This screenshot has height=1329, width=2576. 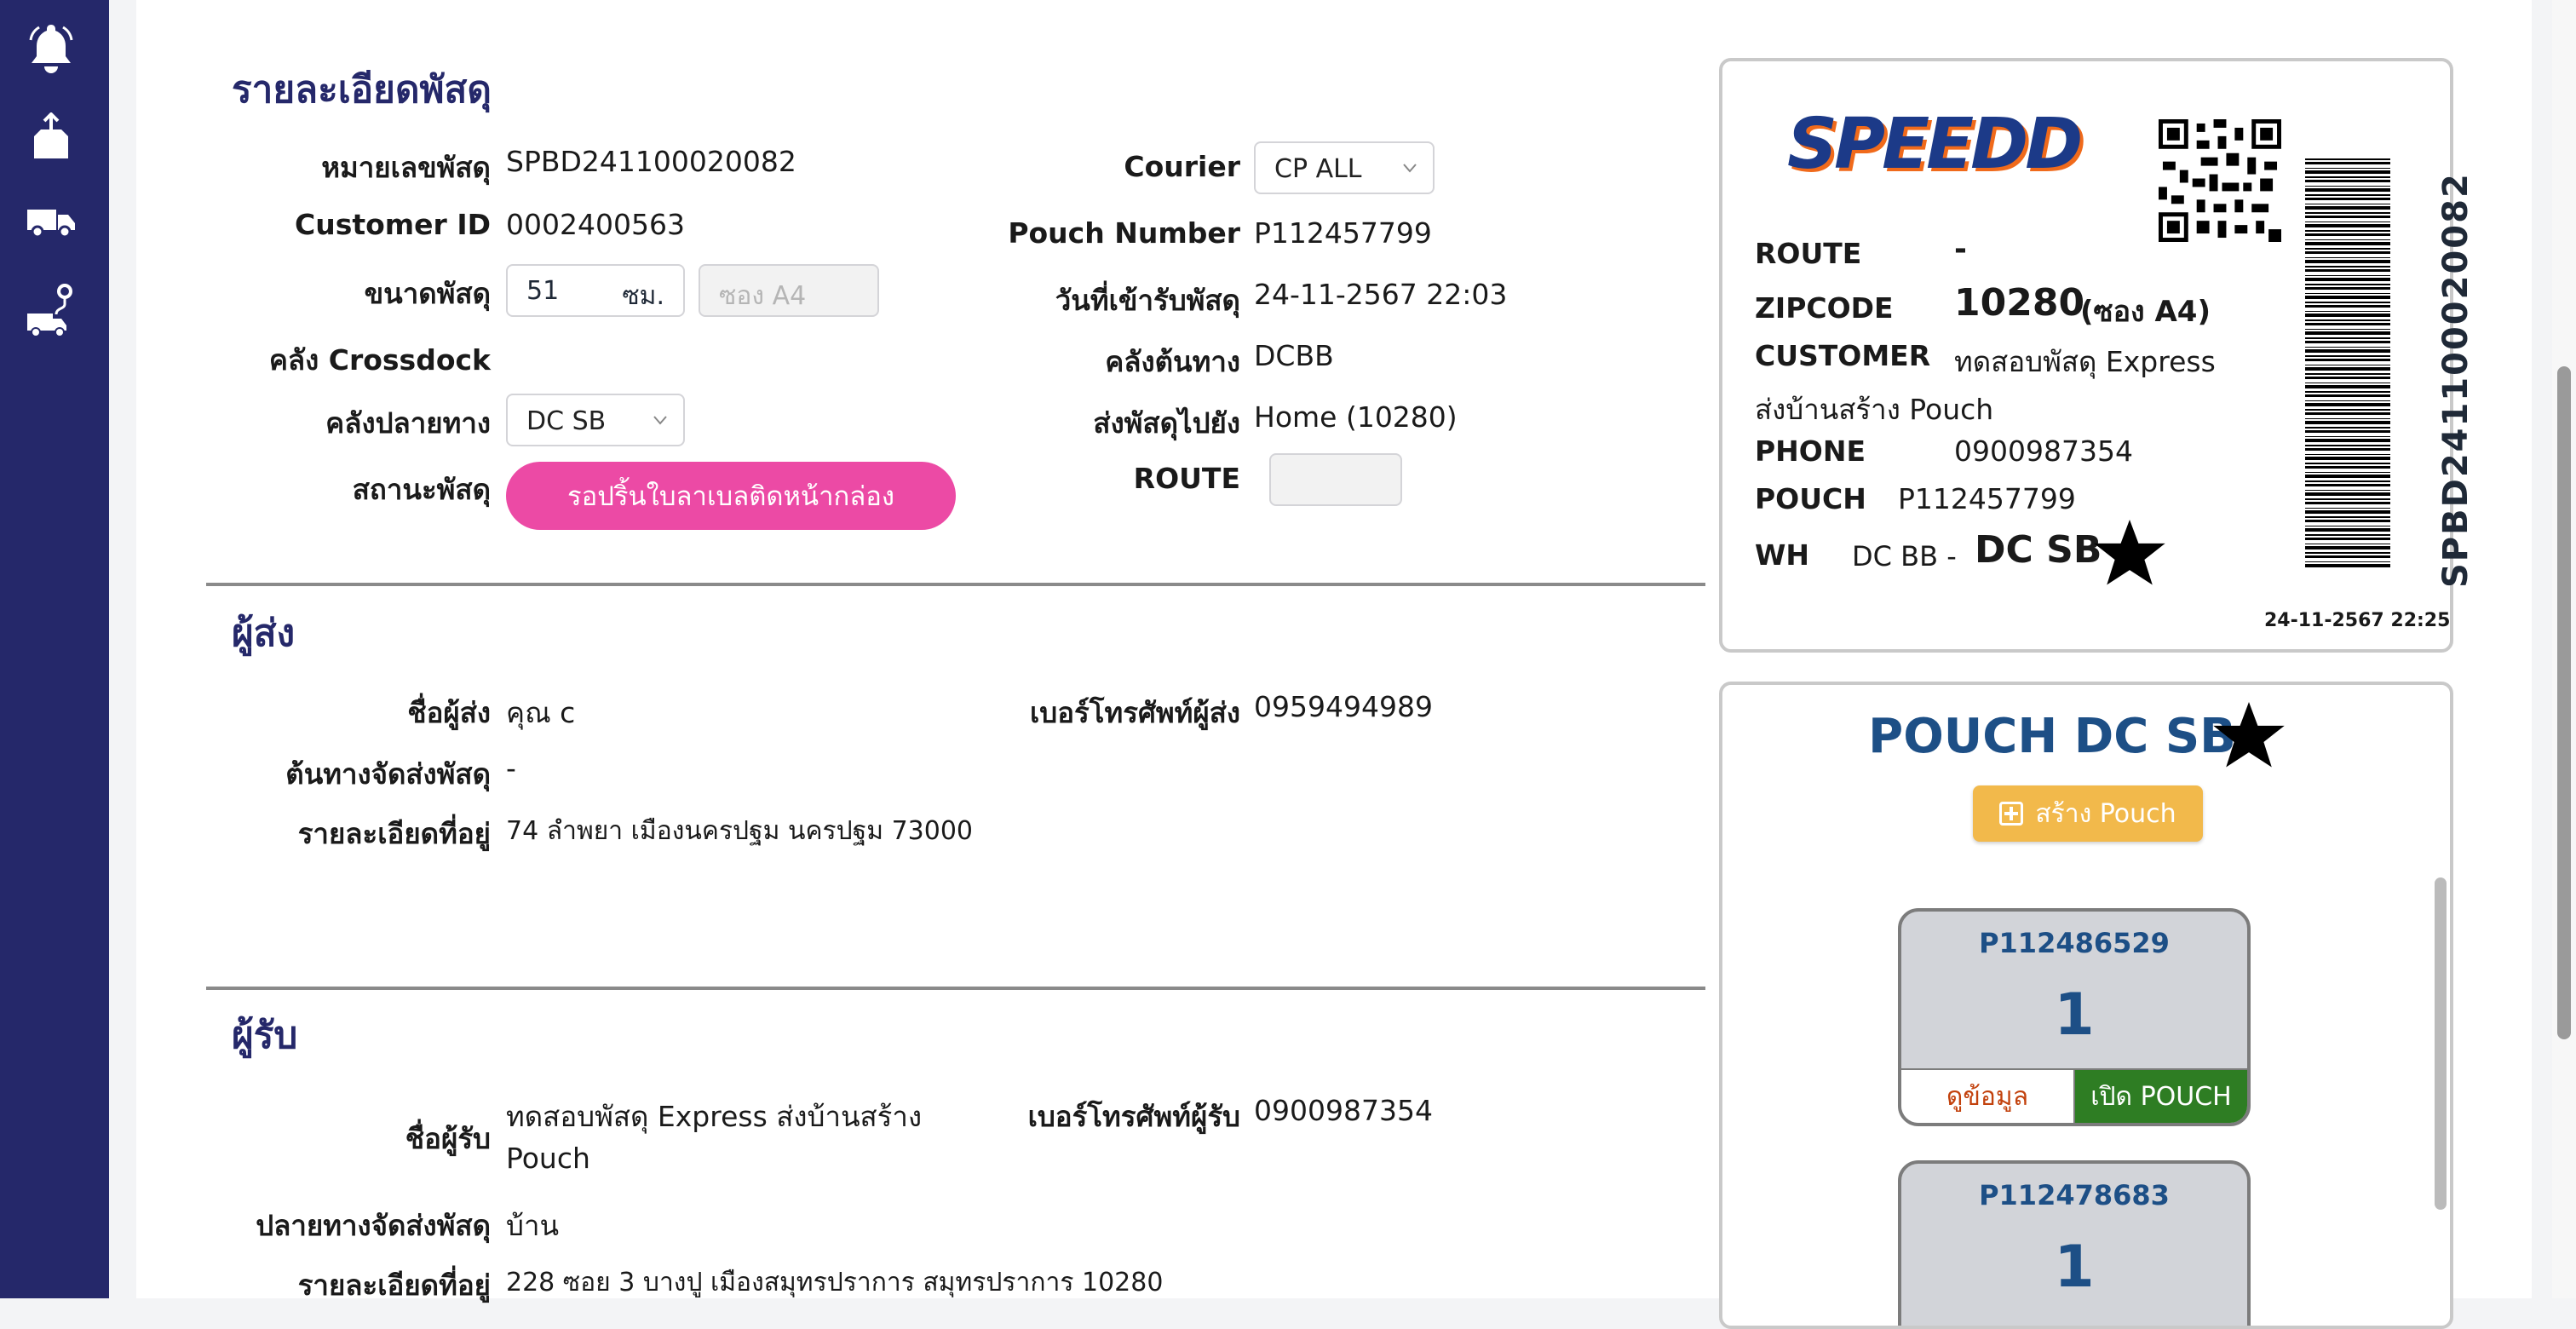 What do you see at coordinates (543, 291) in the screenshot?
I see `size-input-value: 51` at bounding box center [543, 291].